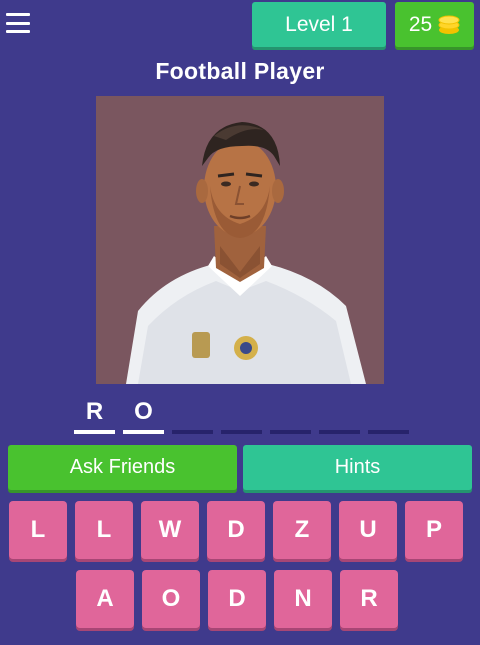  What do you see at coordinates (240, 71) in the screenshot?
I see `question-title: Football Player` at bounding box center [240, 71].